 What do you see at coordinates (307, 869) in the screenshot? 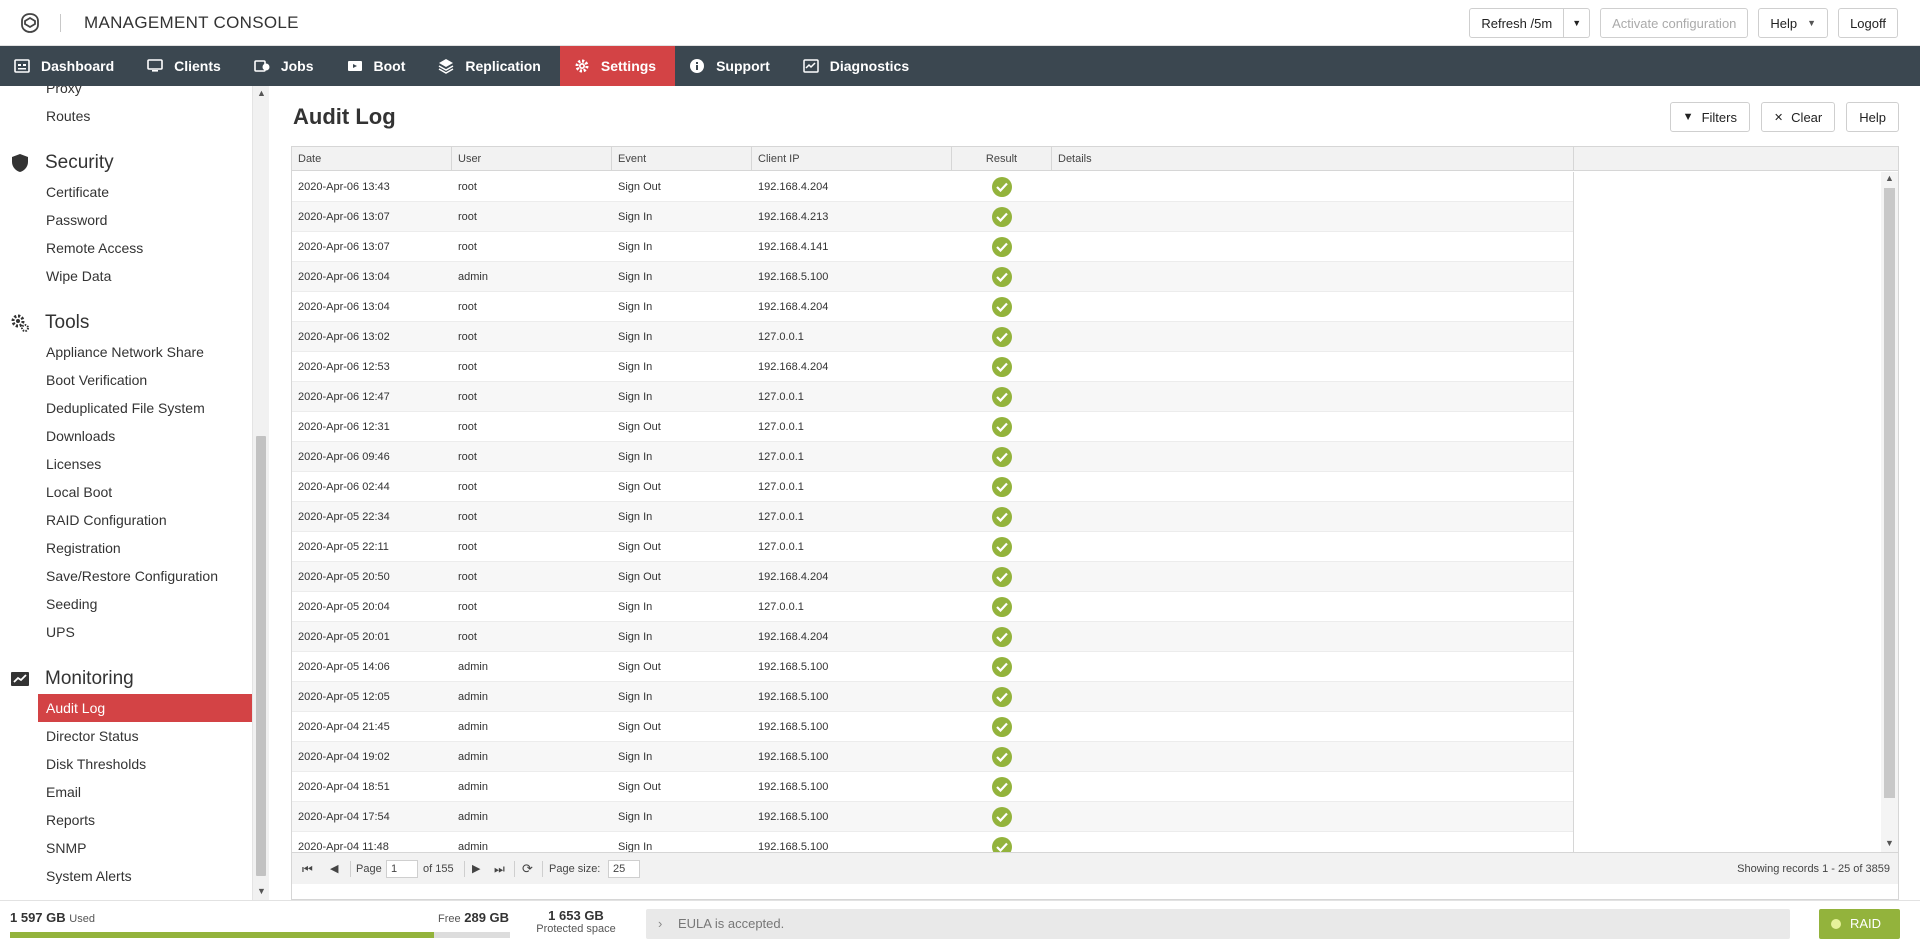
I see `first-page-icon: ⏮` at bounding box center [307, 869].